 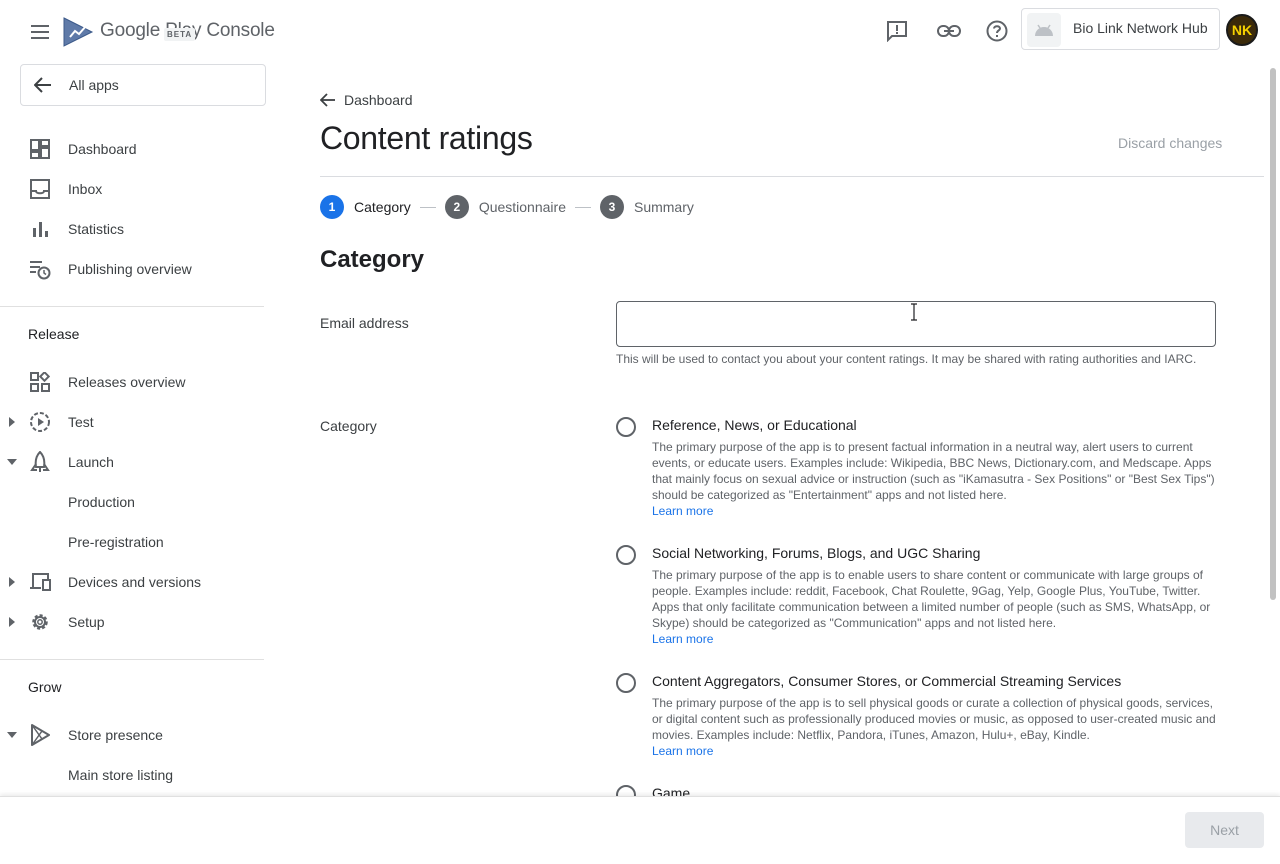 I want to click on sidebar-item-label: Statistics, so click(x=96, y=229).